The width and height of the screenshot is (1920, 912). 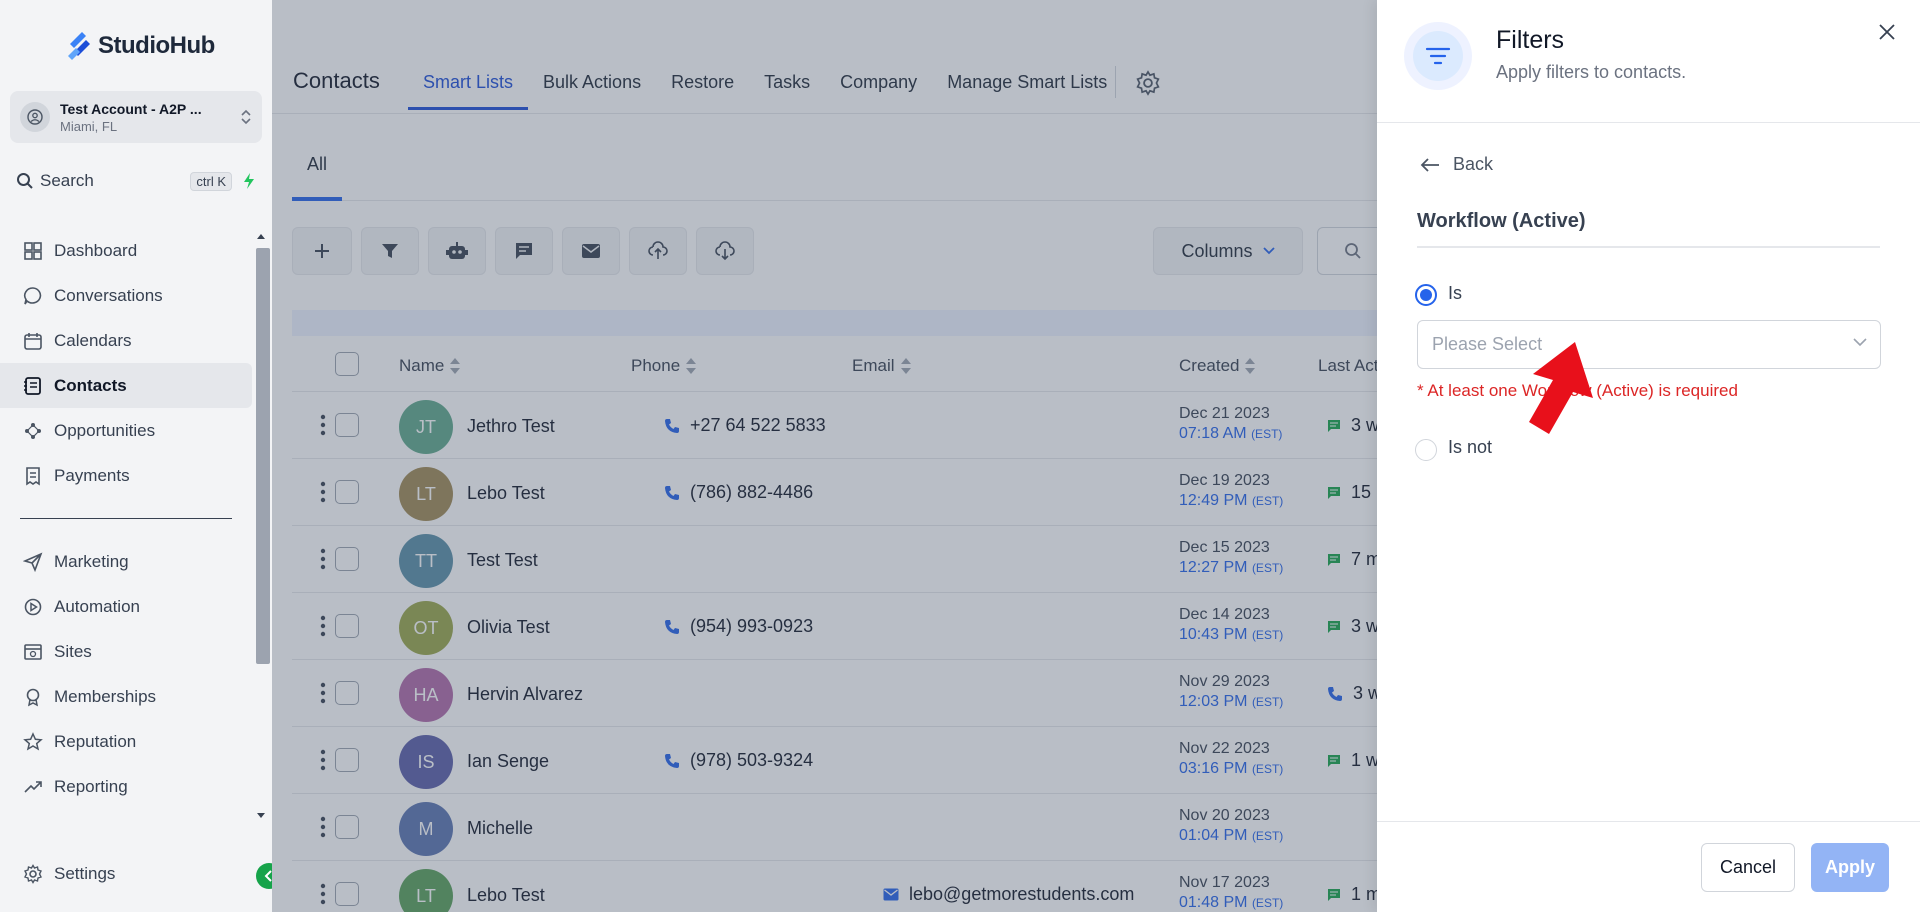 I want to click on sidebar-item-label: Conversations, so click(x=108, y=295).